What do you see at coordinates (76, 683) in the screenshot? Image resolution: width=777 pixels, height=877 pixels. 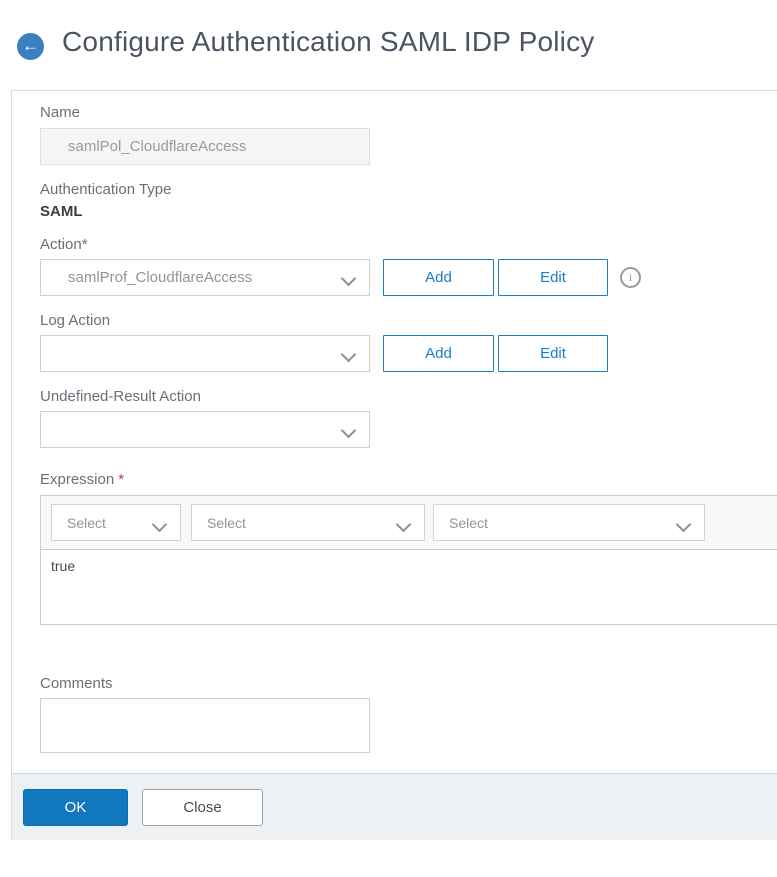 I see `comments-label: Comments` at bounding box center [76, 683].